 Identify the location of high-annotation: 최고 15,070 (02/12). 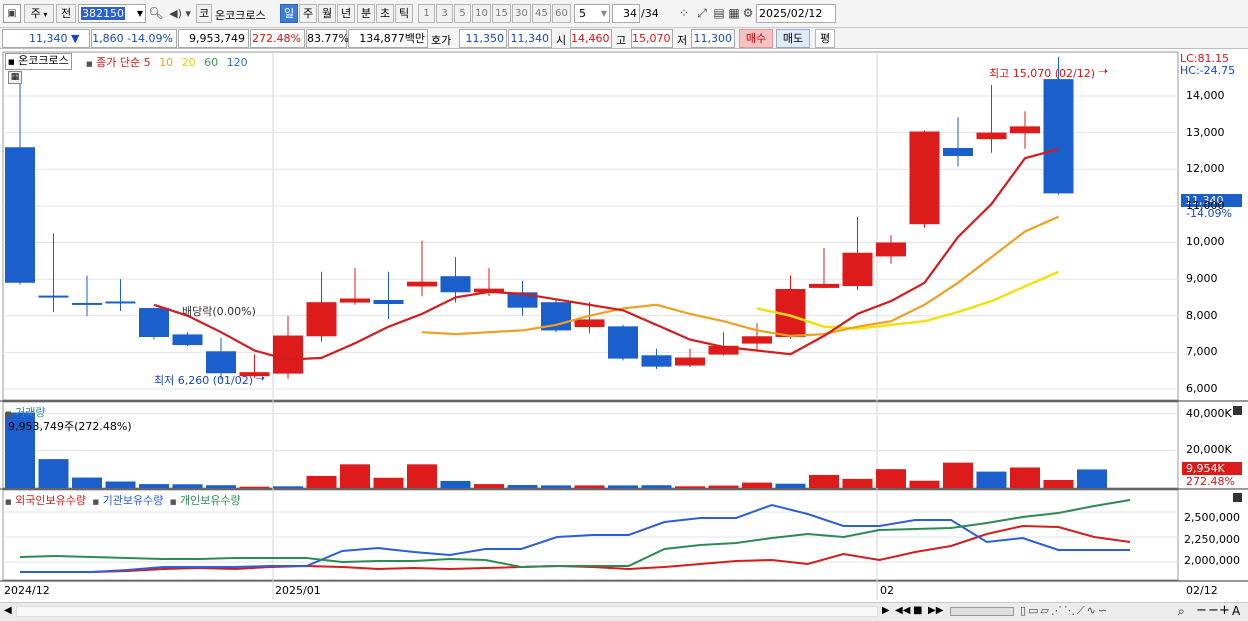
(1042, 73).